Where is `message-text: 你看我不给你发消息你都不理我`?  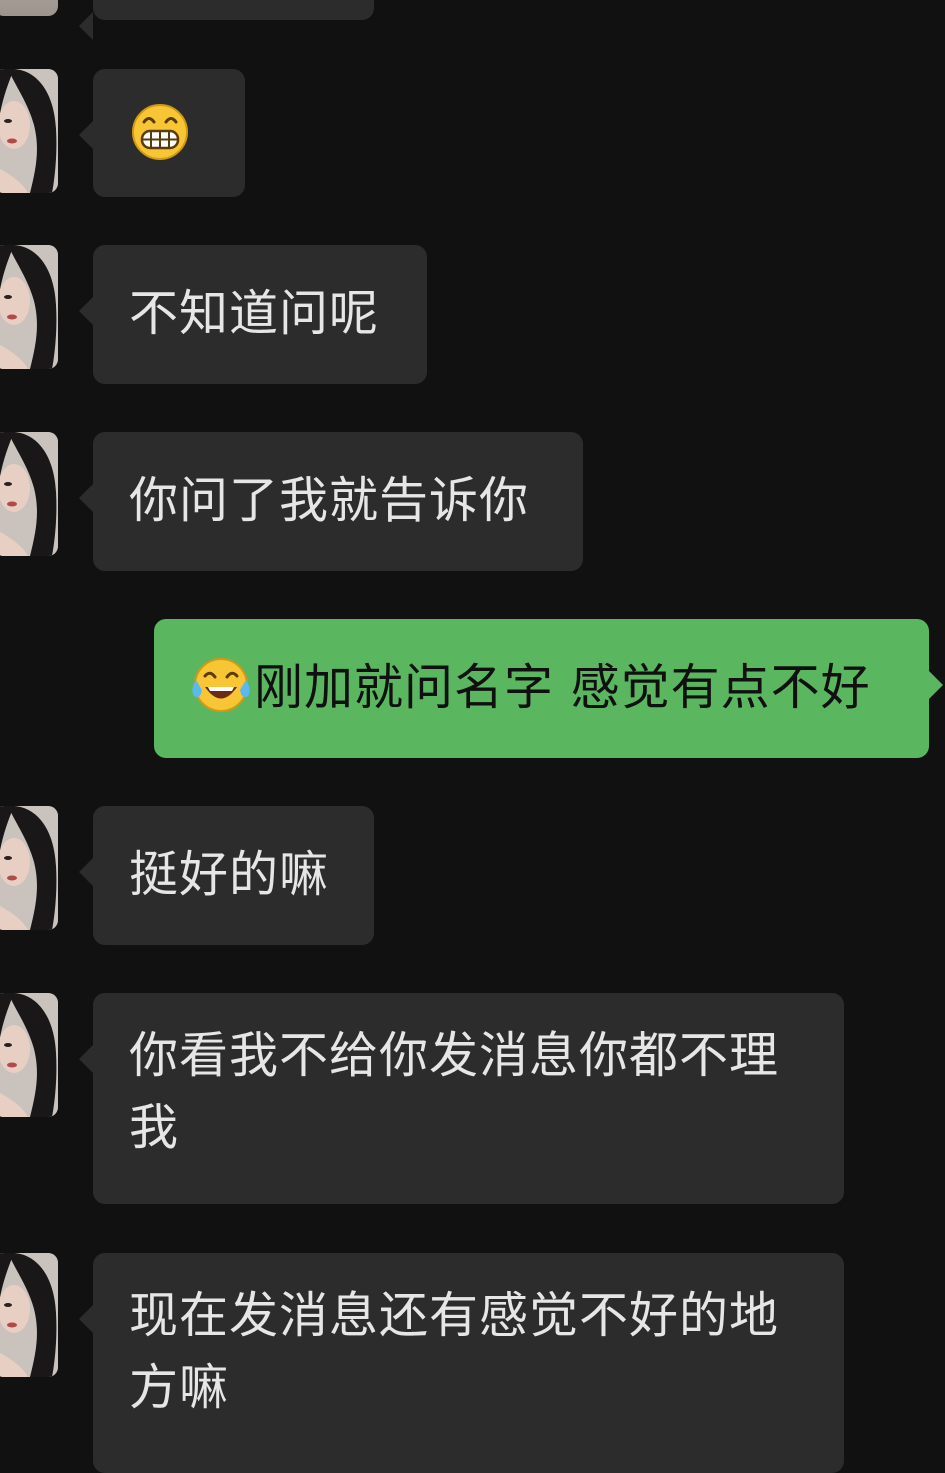
message-text: 你看我不给你发消息你都不理我 is located at coordinates (454, 1091).